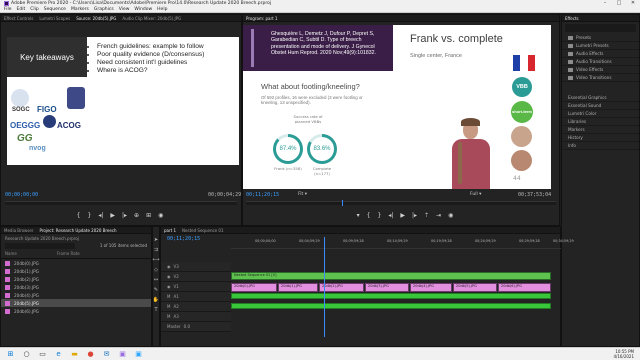 This screenshot has width=640, height=360. Describe the element at coordinates (155, 310) in the screenshot. I see `type-tool-icon: T` at that location.